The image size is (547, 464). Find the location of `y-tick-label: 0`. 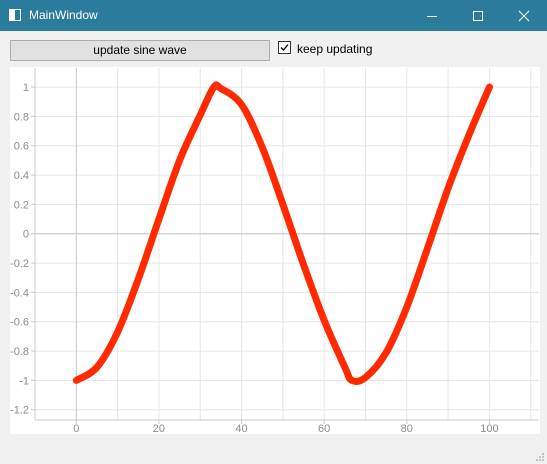

y-tick-label: 0 is located at coordinates (26, 235).